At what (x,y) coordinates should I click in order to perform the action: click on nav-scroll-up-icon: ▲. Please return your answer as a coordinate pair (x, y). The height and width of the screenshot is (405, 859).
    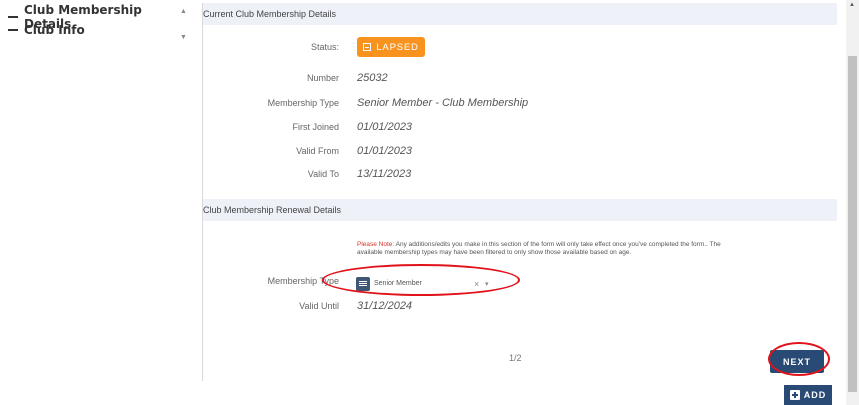
    Looking at the image, I should click on (183, 11).